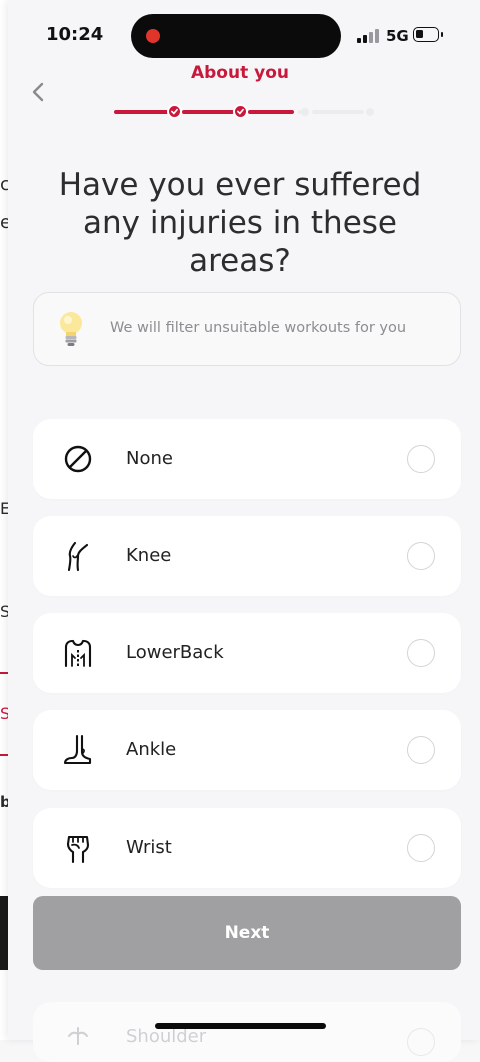 The height and width of the screenshot is (1062, 480). What do you see at coordinates (149, 555) in the screenshot?
I see `option-label: Knee` at bounding box center [149, 555].